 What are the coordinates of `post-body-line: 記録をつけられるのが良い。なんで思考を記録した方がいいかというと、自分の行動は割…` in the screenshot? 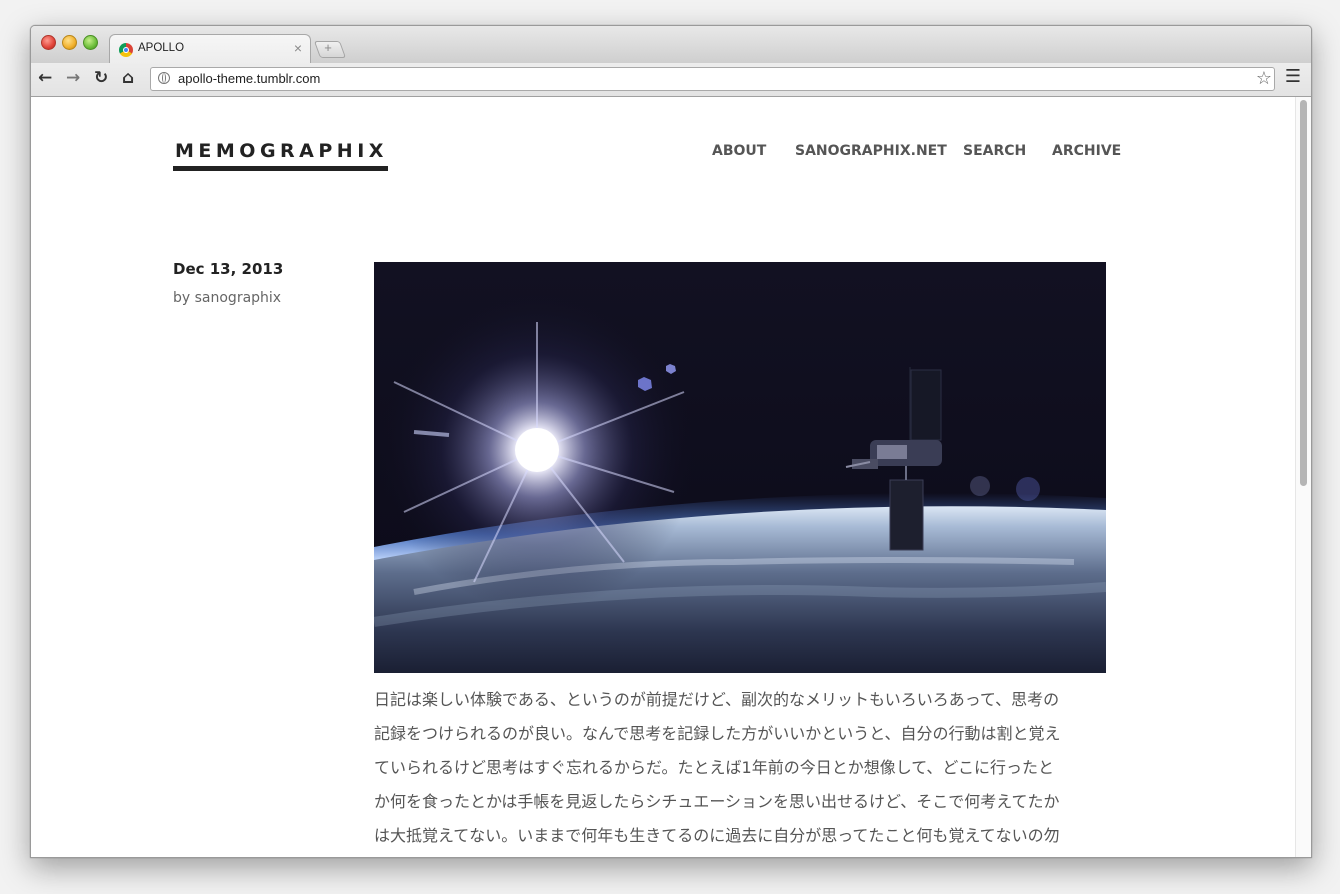 It's located at (717, 733).